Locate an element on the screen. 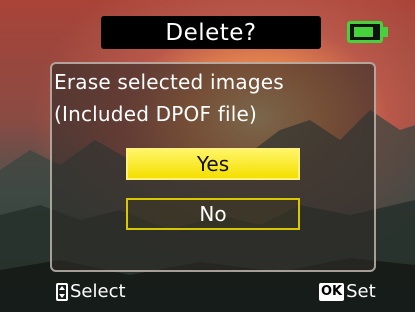 Image resolution: width=415 pixels, height=312 pixels. battery-tip is located at coordinates (385, 32).